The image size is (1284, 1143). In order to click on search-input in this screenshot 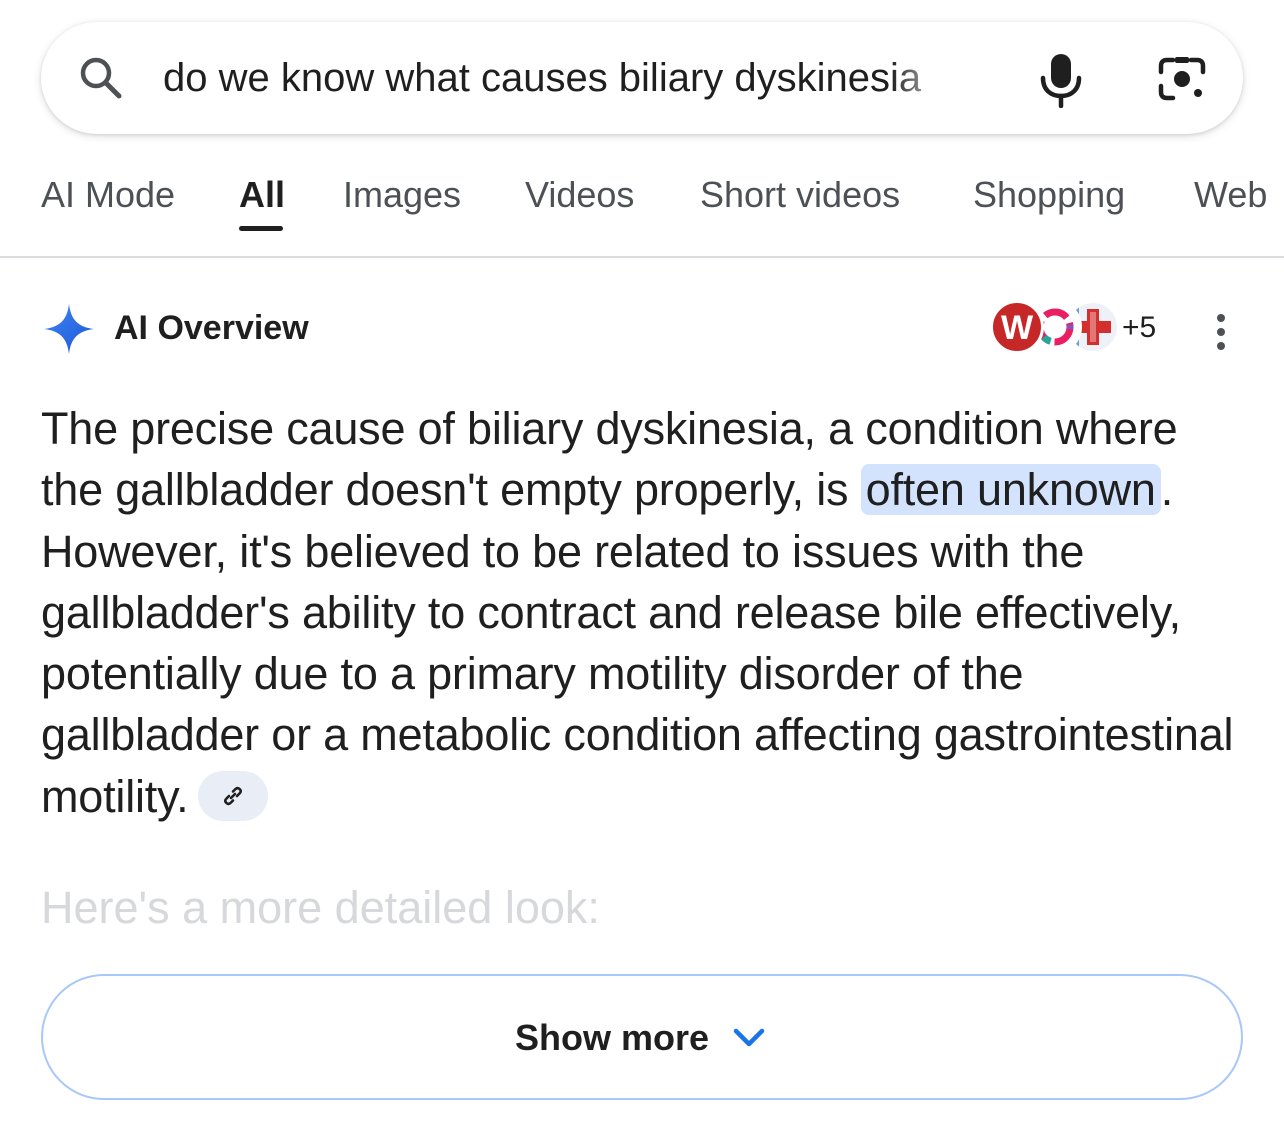, I will do `click(558, 78)`.